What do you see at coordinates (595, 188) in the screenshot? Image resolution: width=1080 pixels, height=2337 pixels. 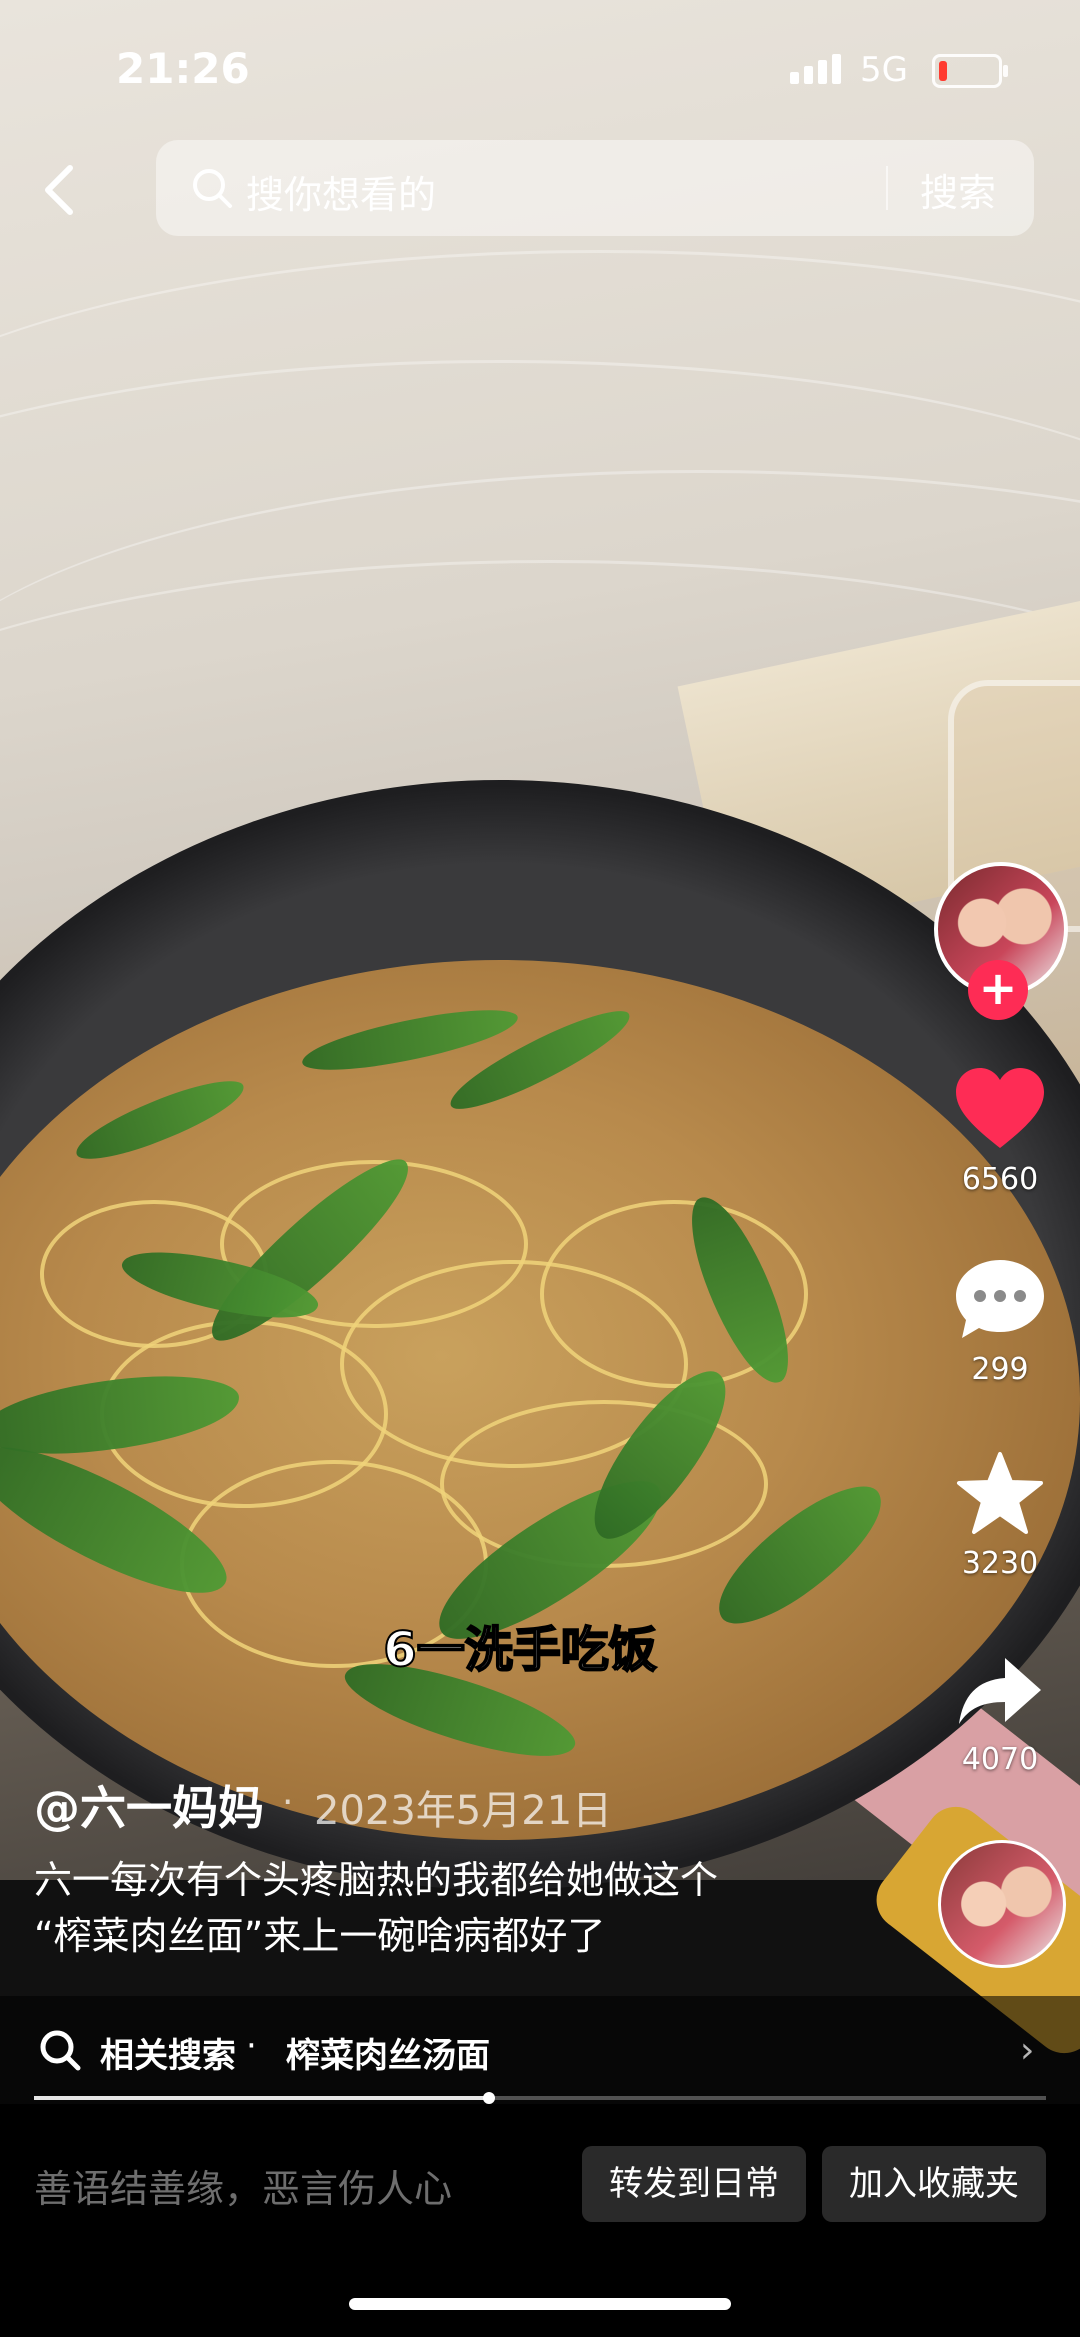 I see `search-bar: 搜你想看的 搜索` at bounding box center [595, 188].